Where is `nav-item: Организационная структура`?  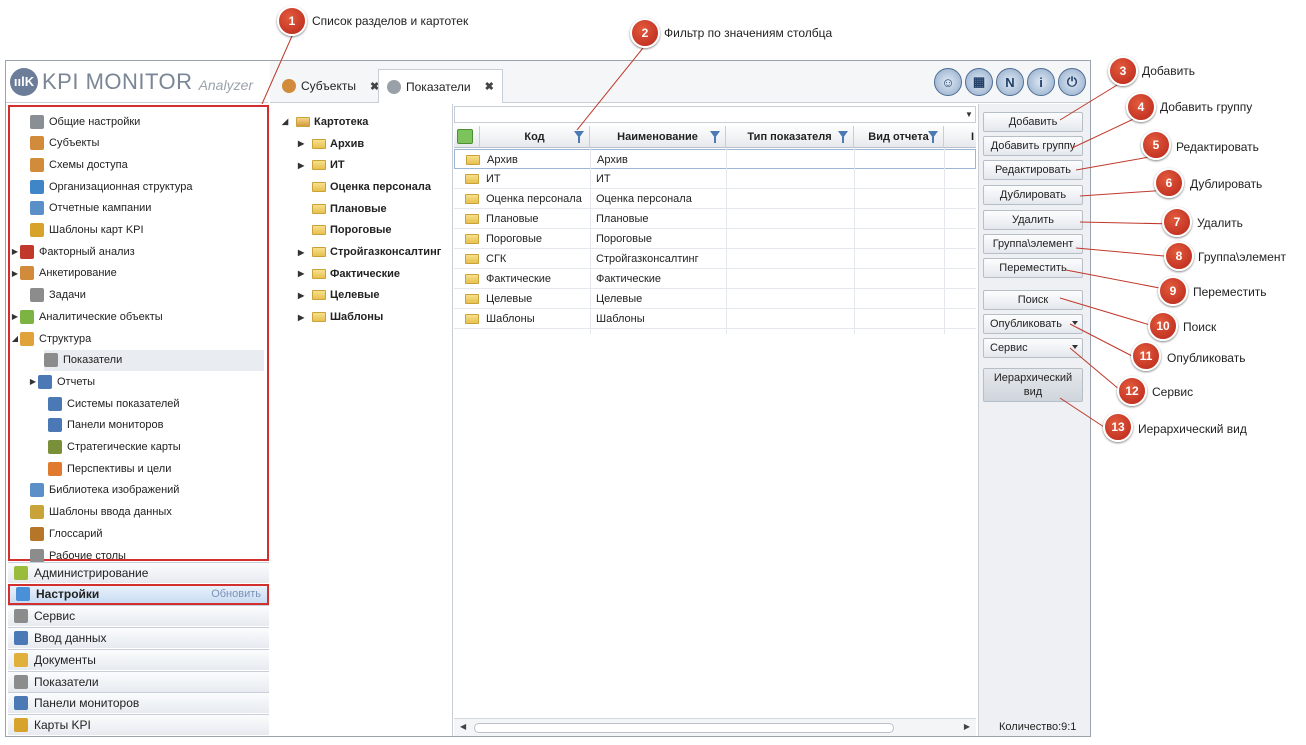 nav-item: Организационная структура is located at coordinates (111, 186).